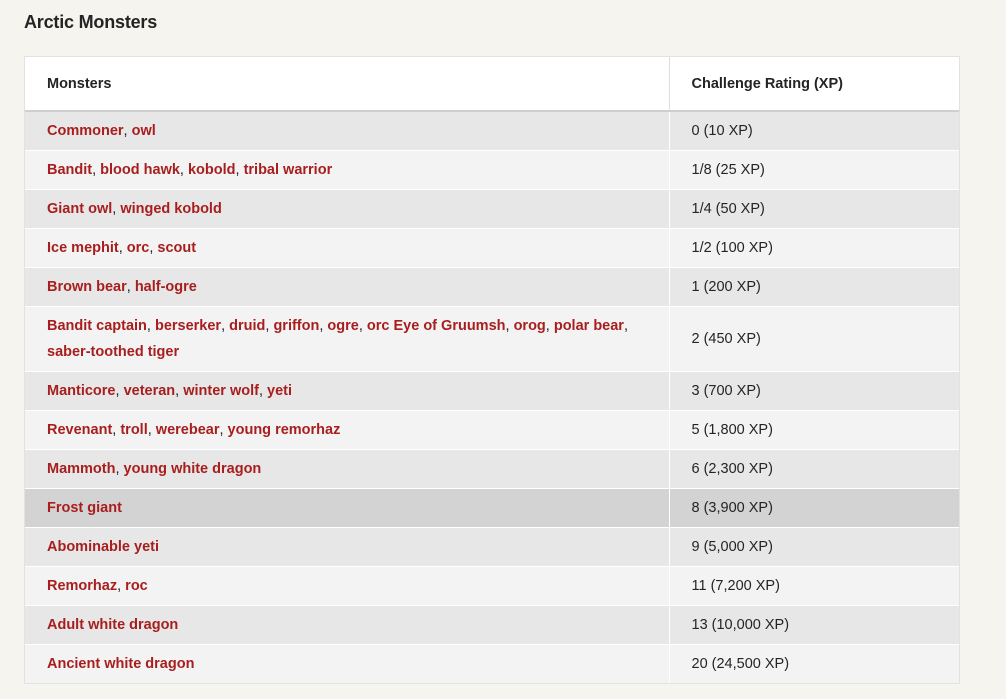 The width and height of the screenshot is (1006, 699). I want to click on monsters-cell: Adult white dragon, so click(347, 625).